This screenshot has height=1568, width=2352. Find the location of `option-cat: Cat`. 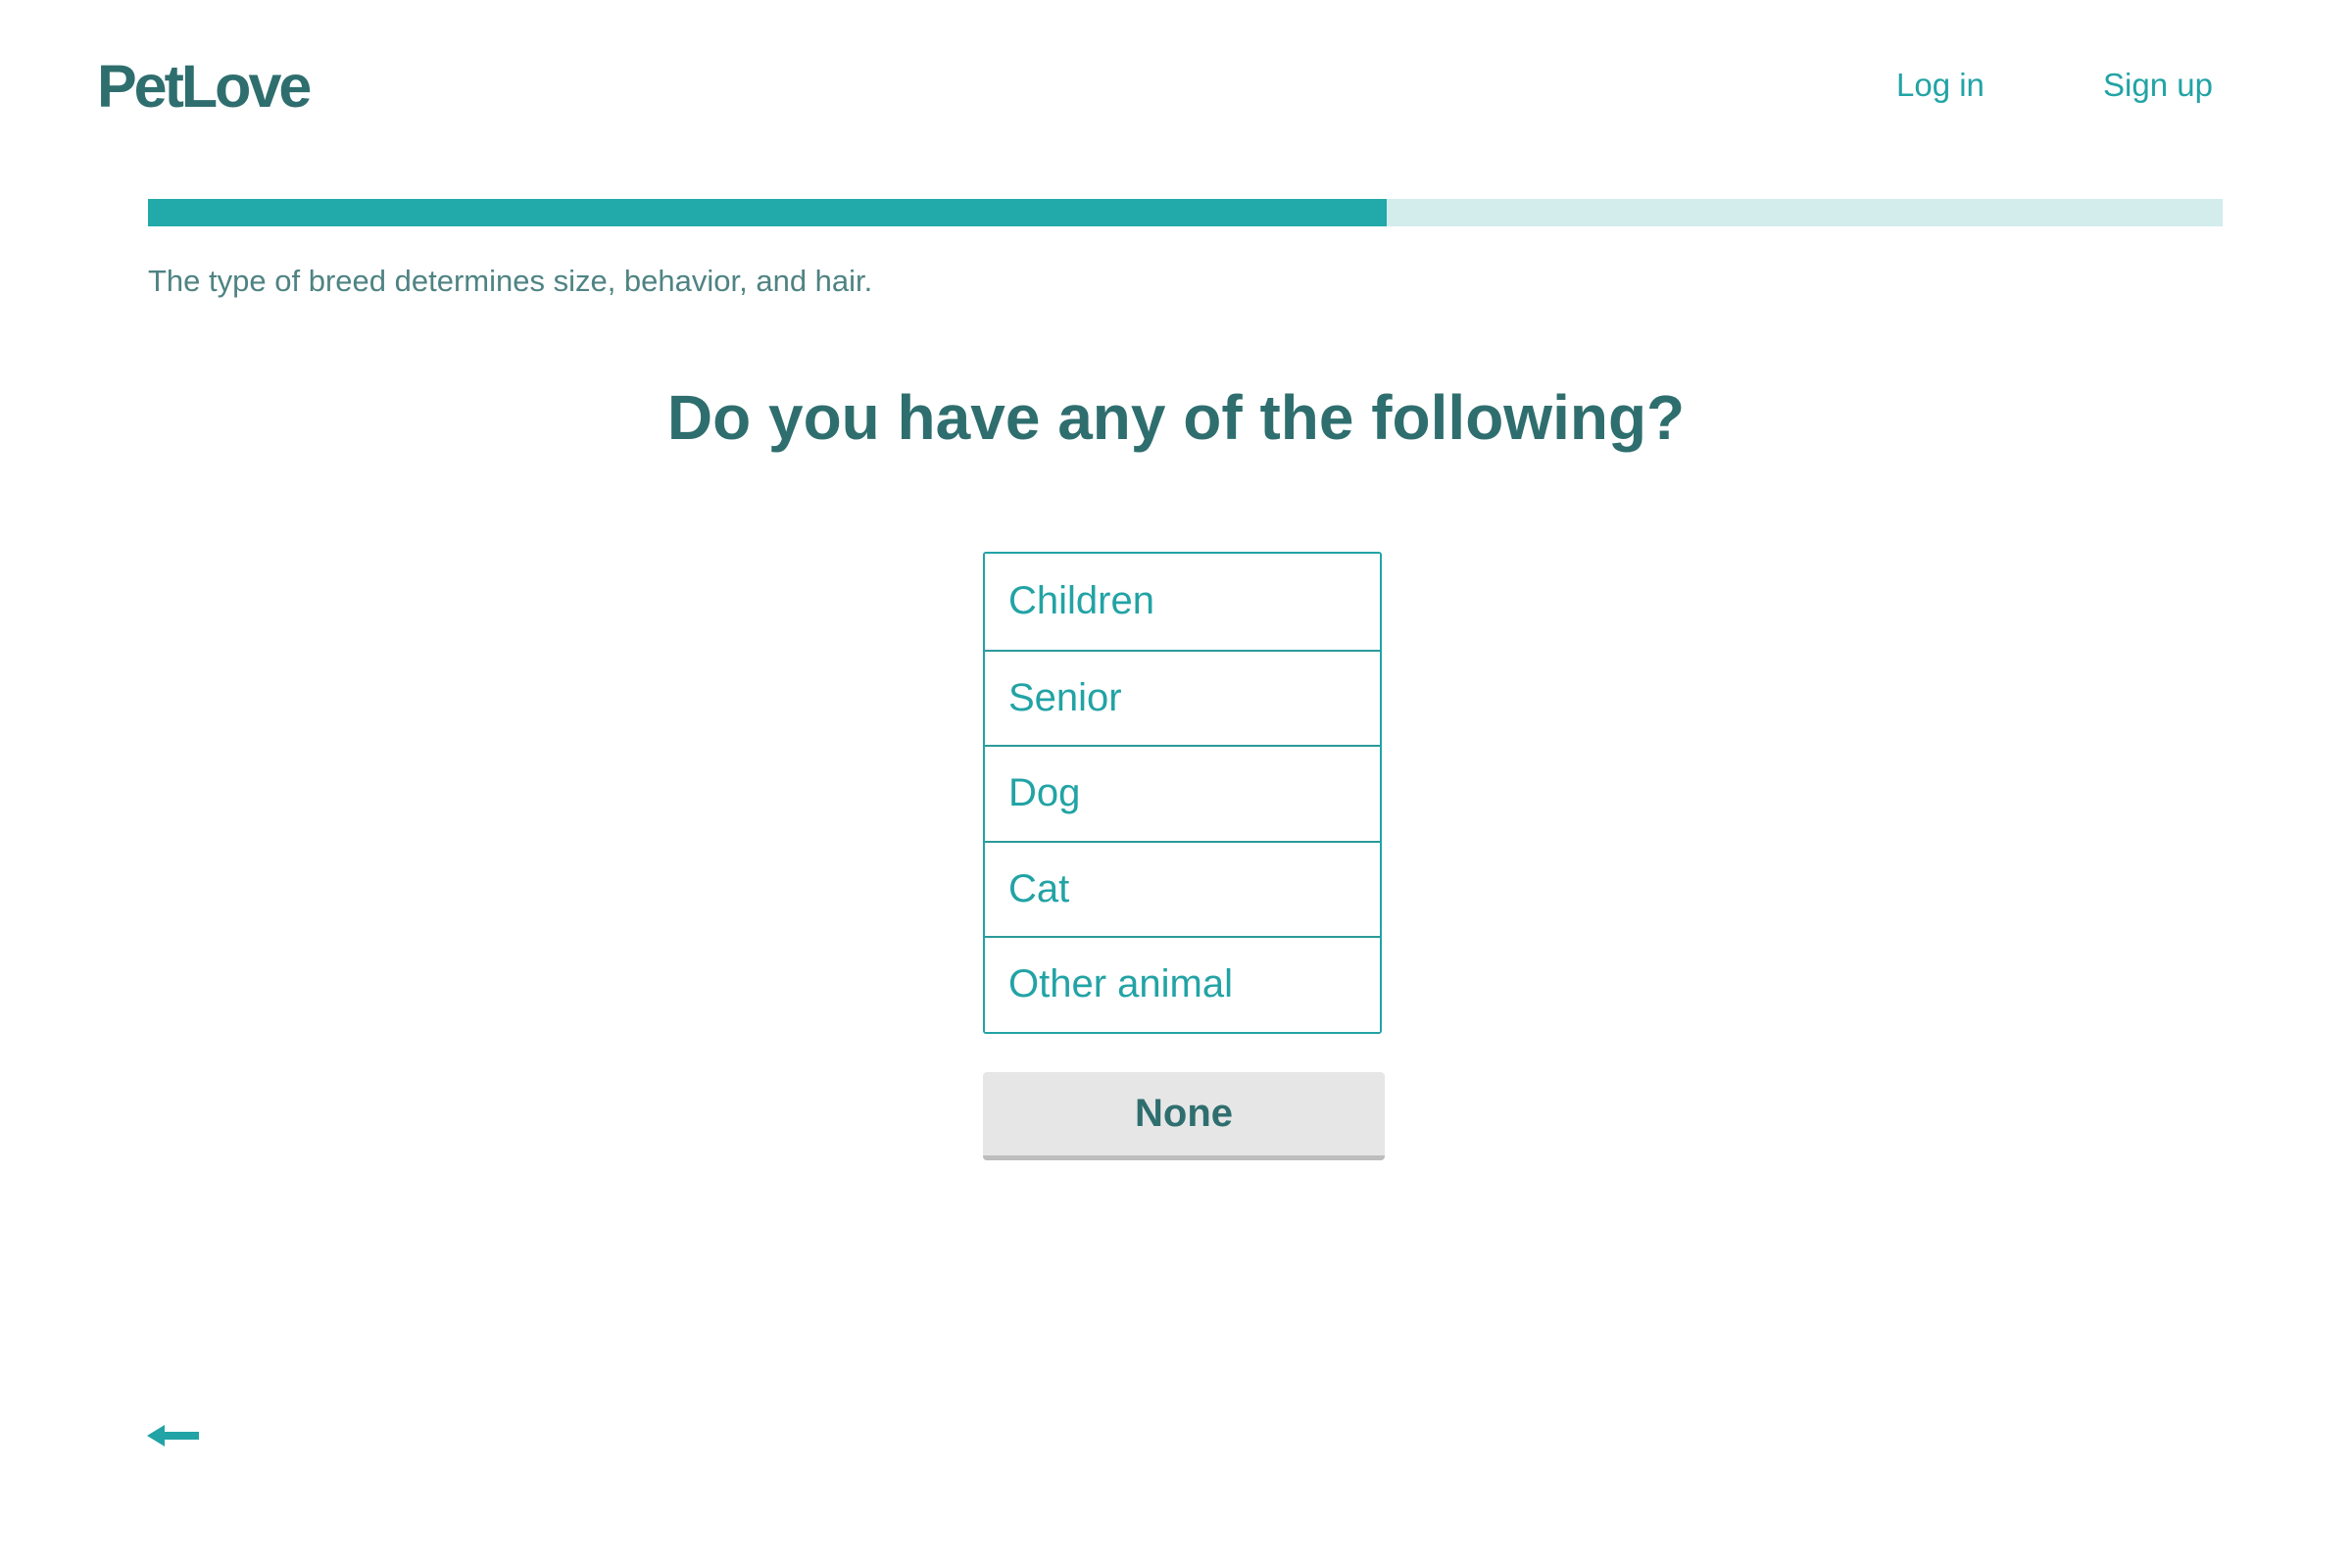

option-cat: Cat is located at coordinates (1182, 888).